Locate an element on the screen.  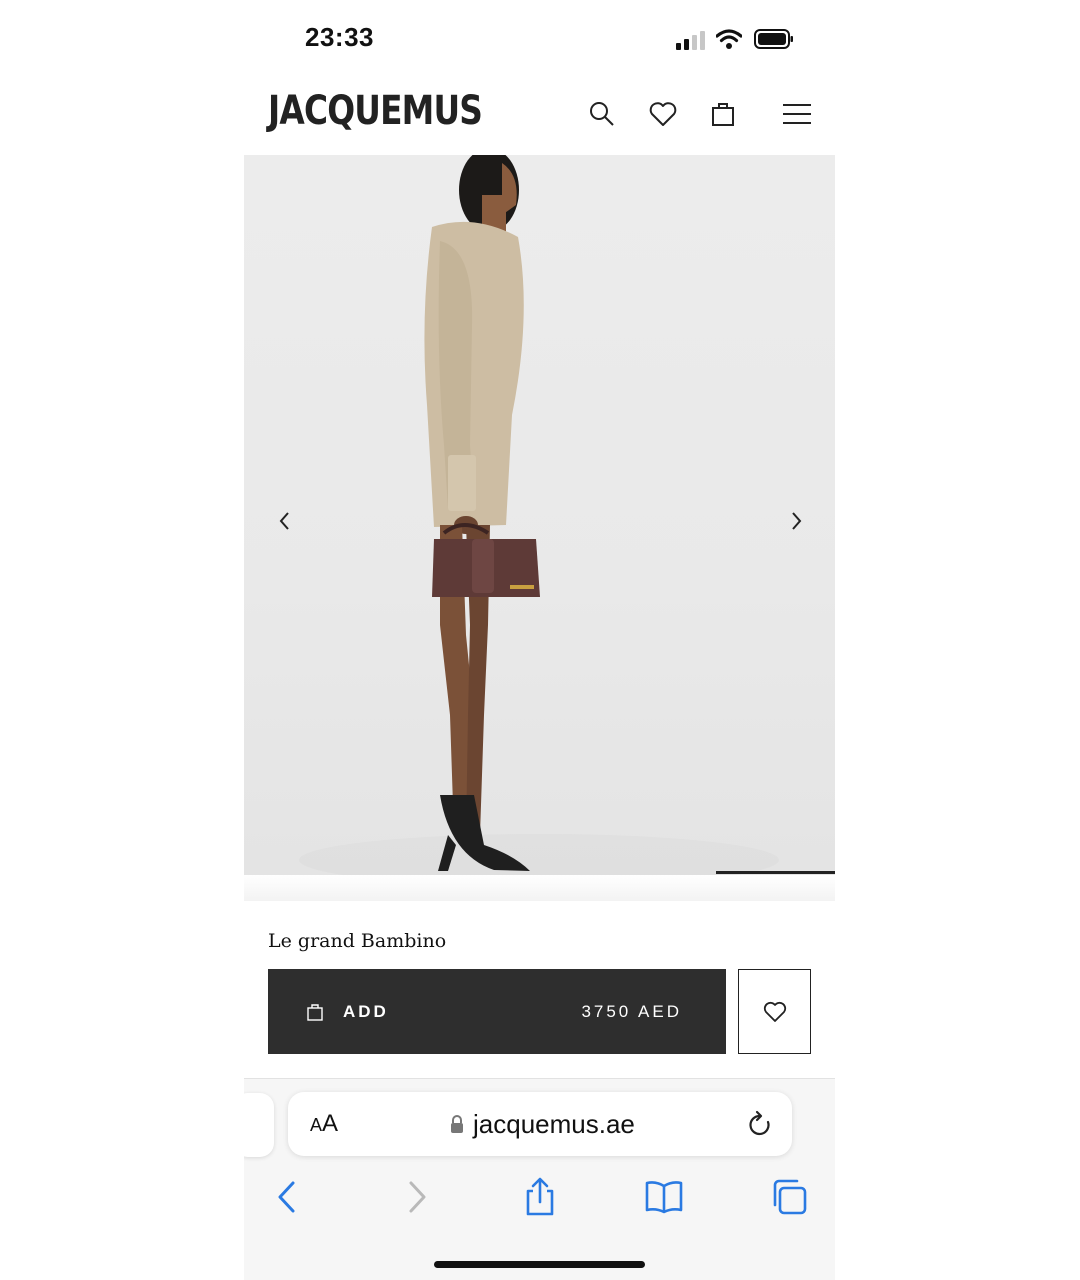
wishlist-icon is located at coordinates (663, 114).